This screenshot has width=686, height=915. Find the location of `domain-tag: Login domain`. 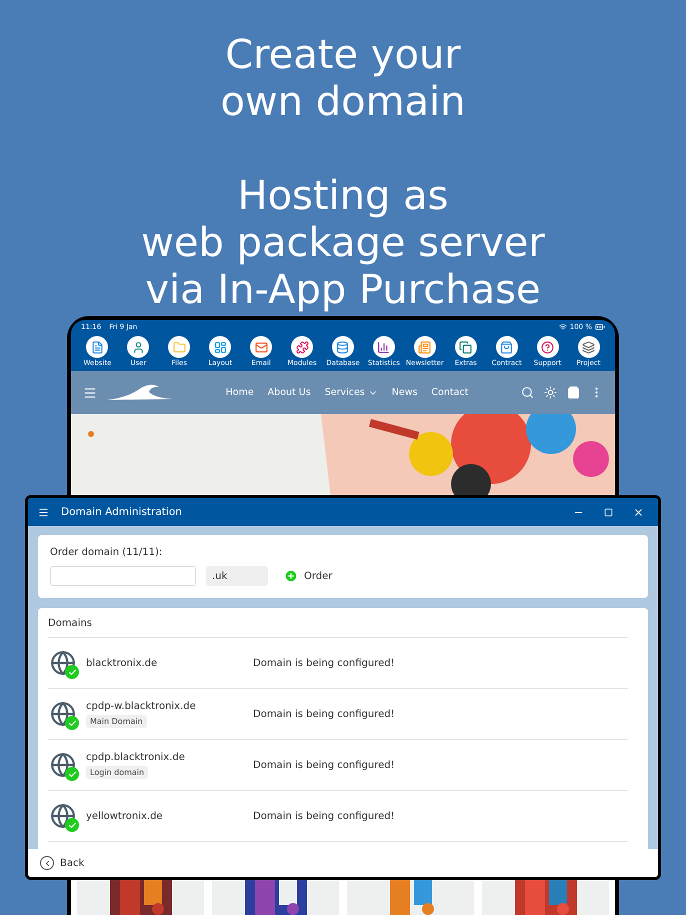

domain-tag: Login domain is located at coordinates (117, 772).